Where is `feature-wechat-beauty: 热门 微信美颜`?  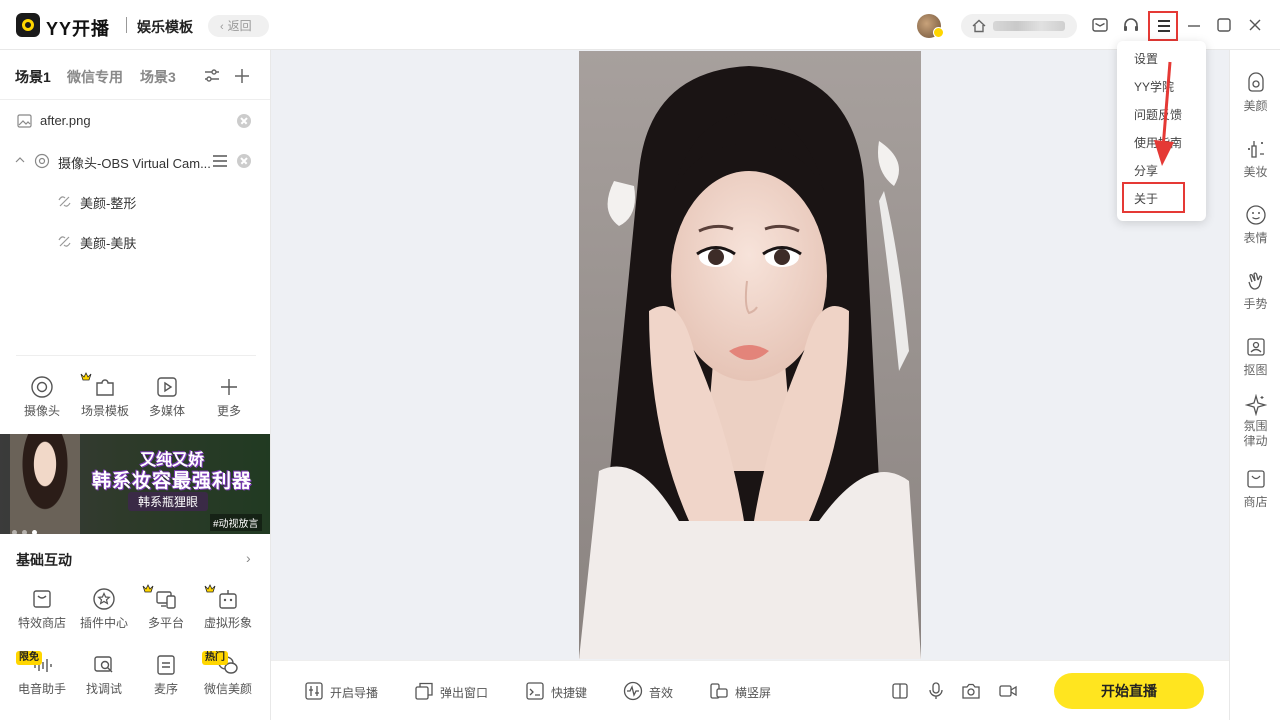 feature-wechat-beauty: 热门 微信美颜 is located at coordinates (228, 677).